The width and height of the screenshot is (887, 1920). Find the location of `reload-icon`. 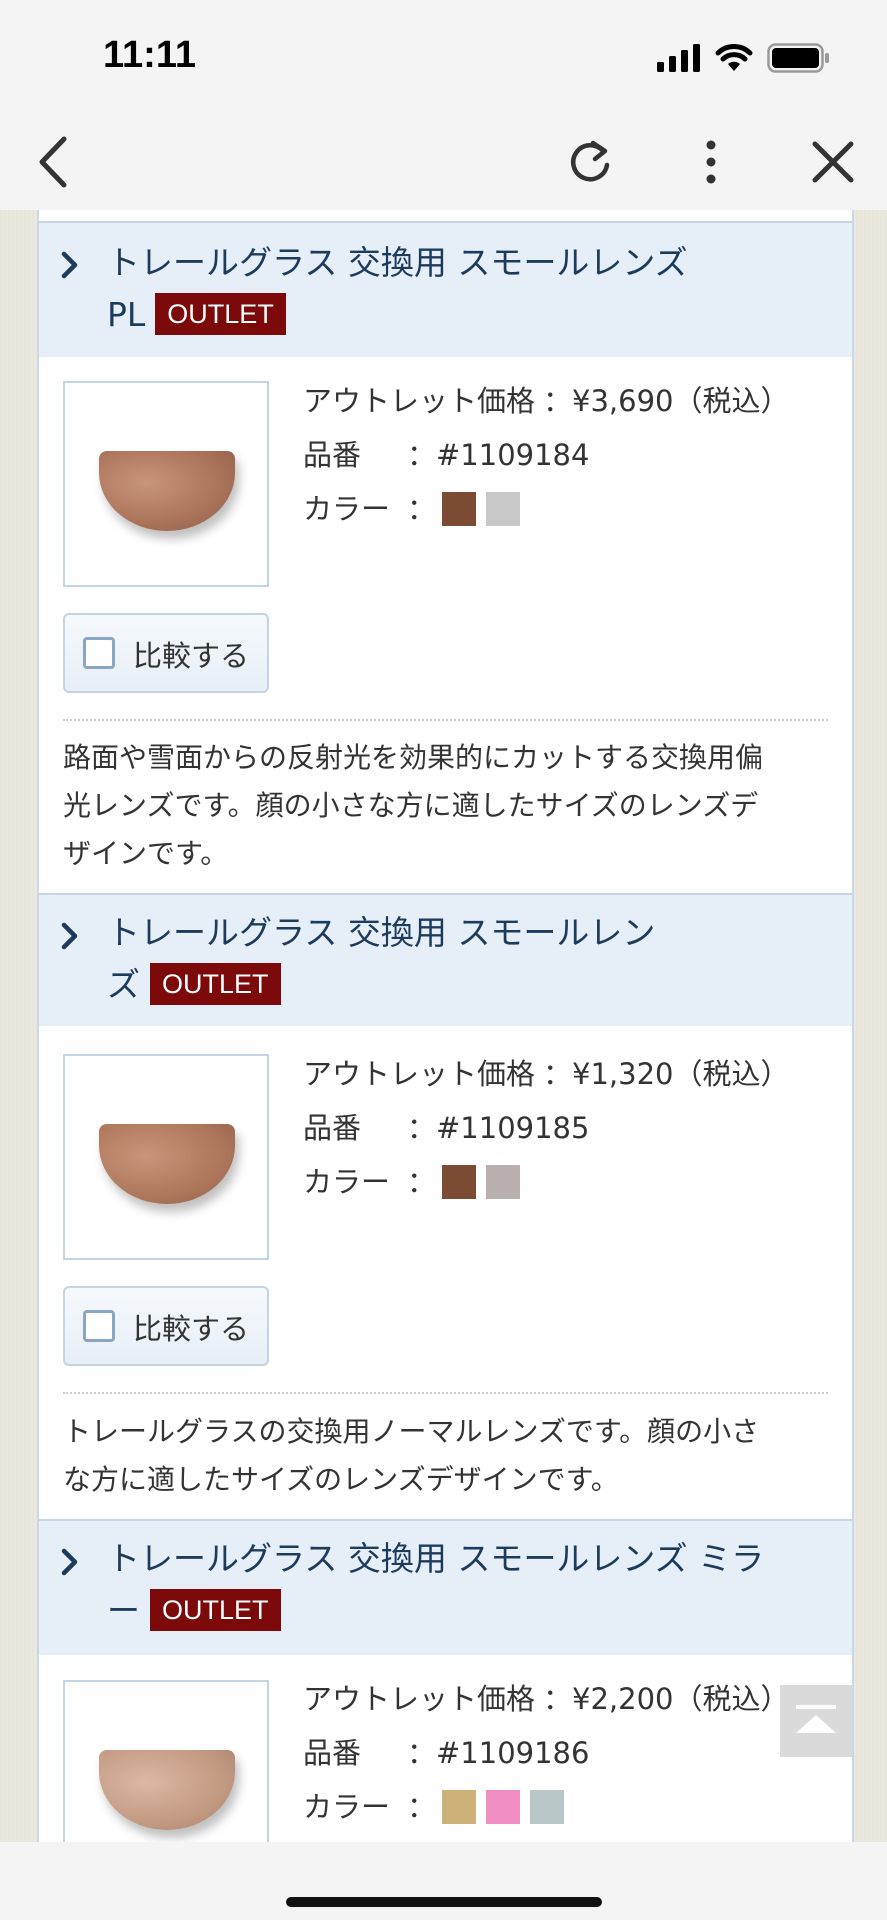

reload-icon is located at coordinates (590, 161).